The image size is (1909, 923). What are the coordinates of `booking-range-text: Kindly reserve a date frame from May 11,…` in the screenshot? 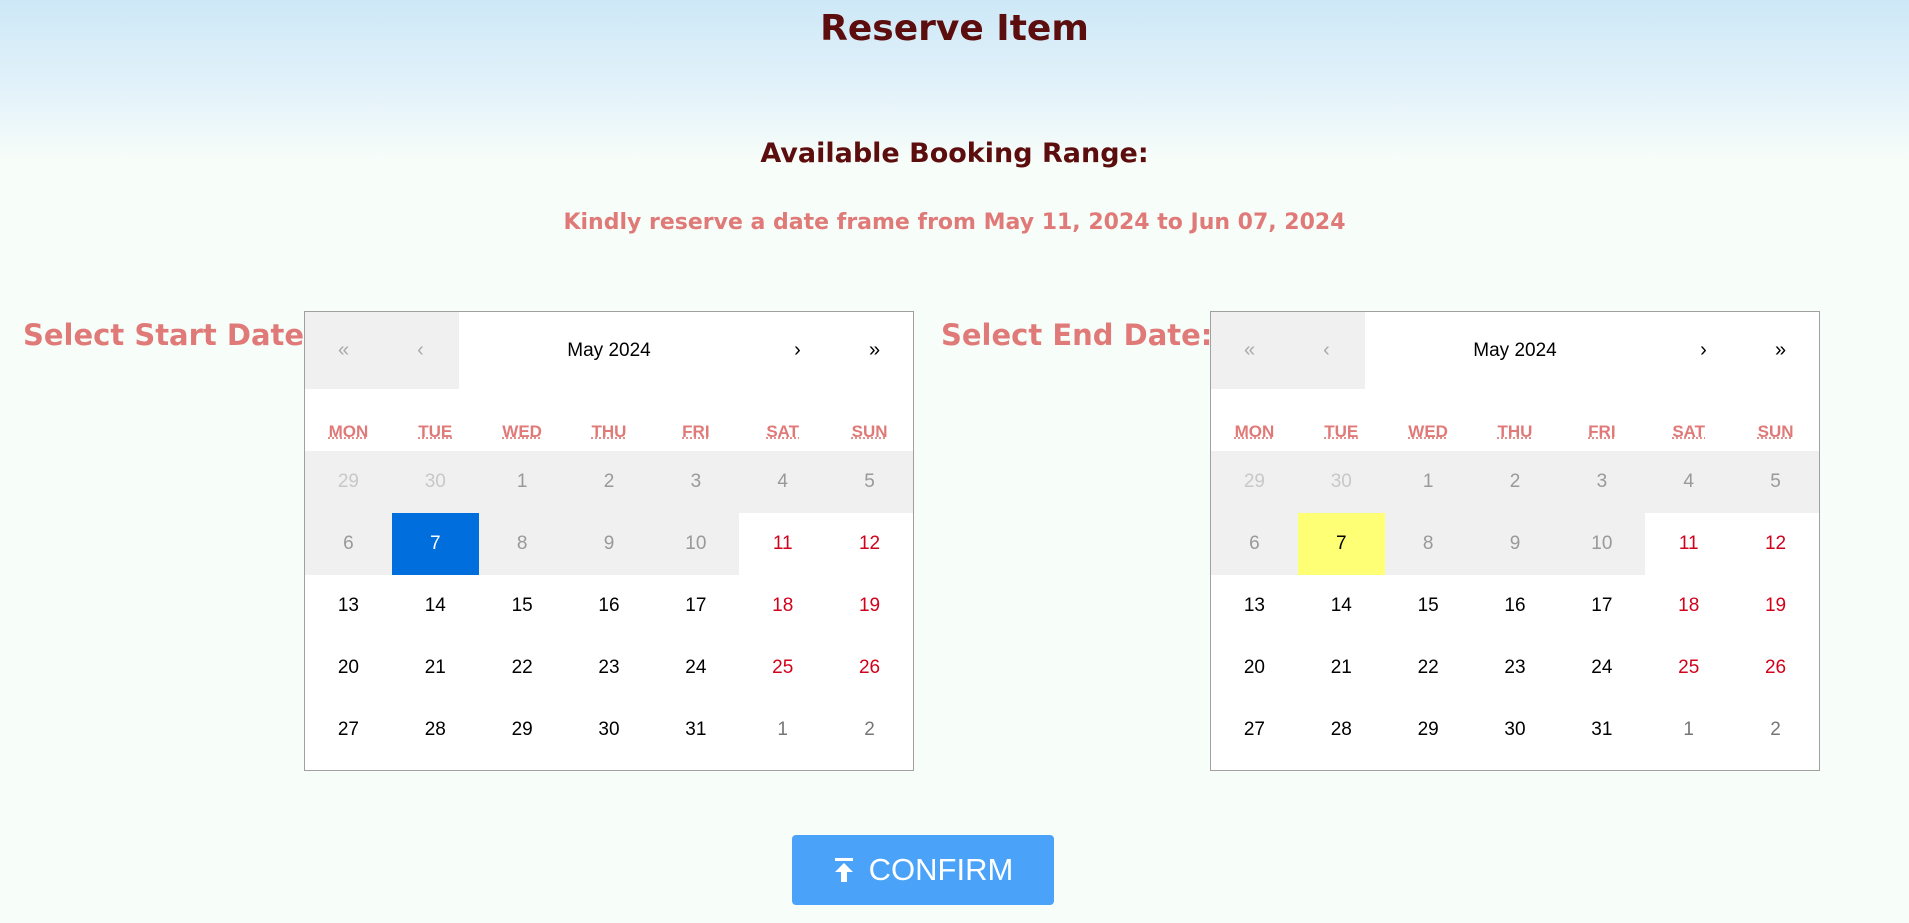 It's located at (954, 222).